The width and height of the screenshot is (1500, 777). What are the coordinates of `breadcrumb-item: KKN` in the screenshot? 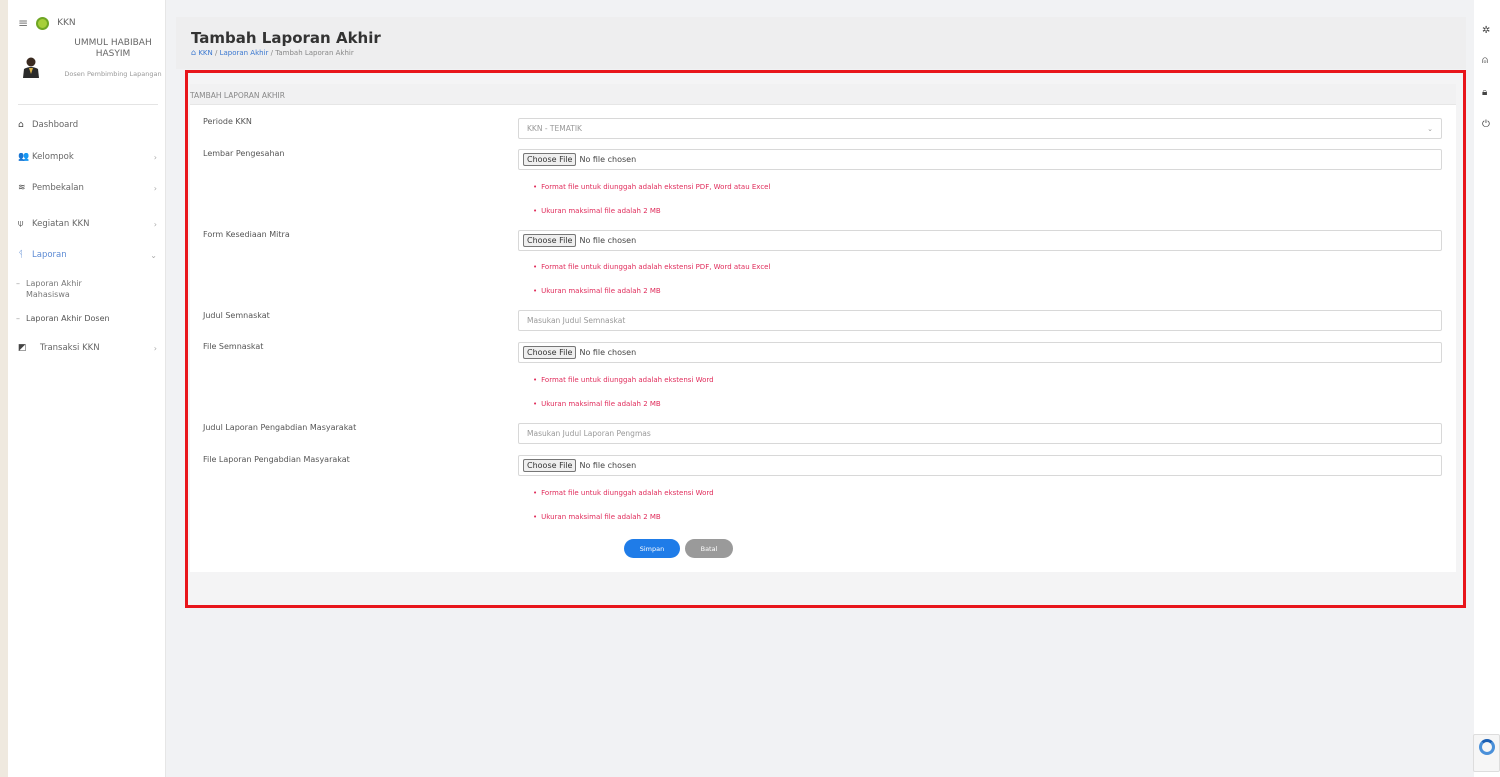 It's located at (205, 53).